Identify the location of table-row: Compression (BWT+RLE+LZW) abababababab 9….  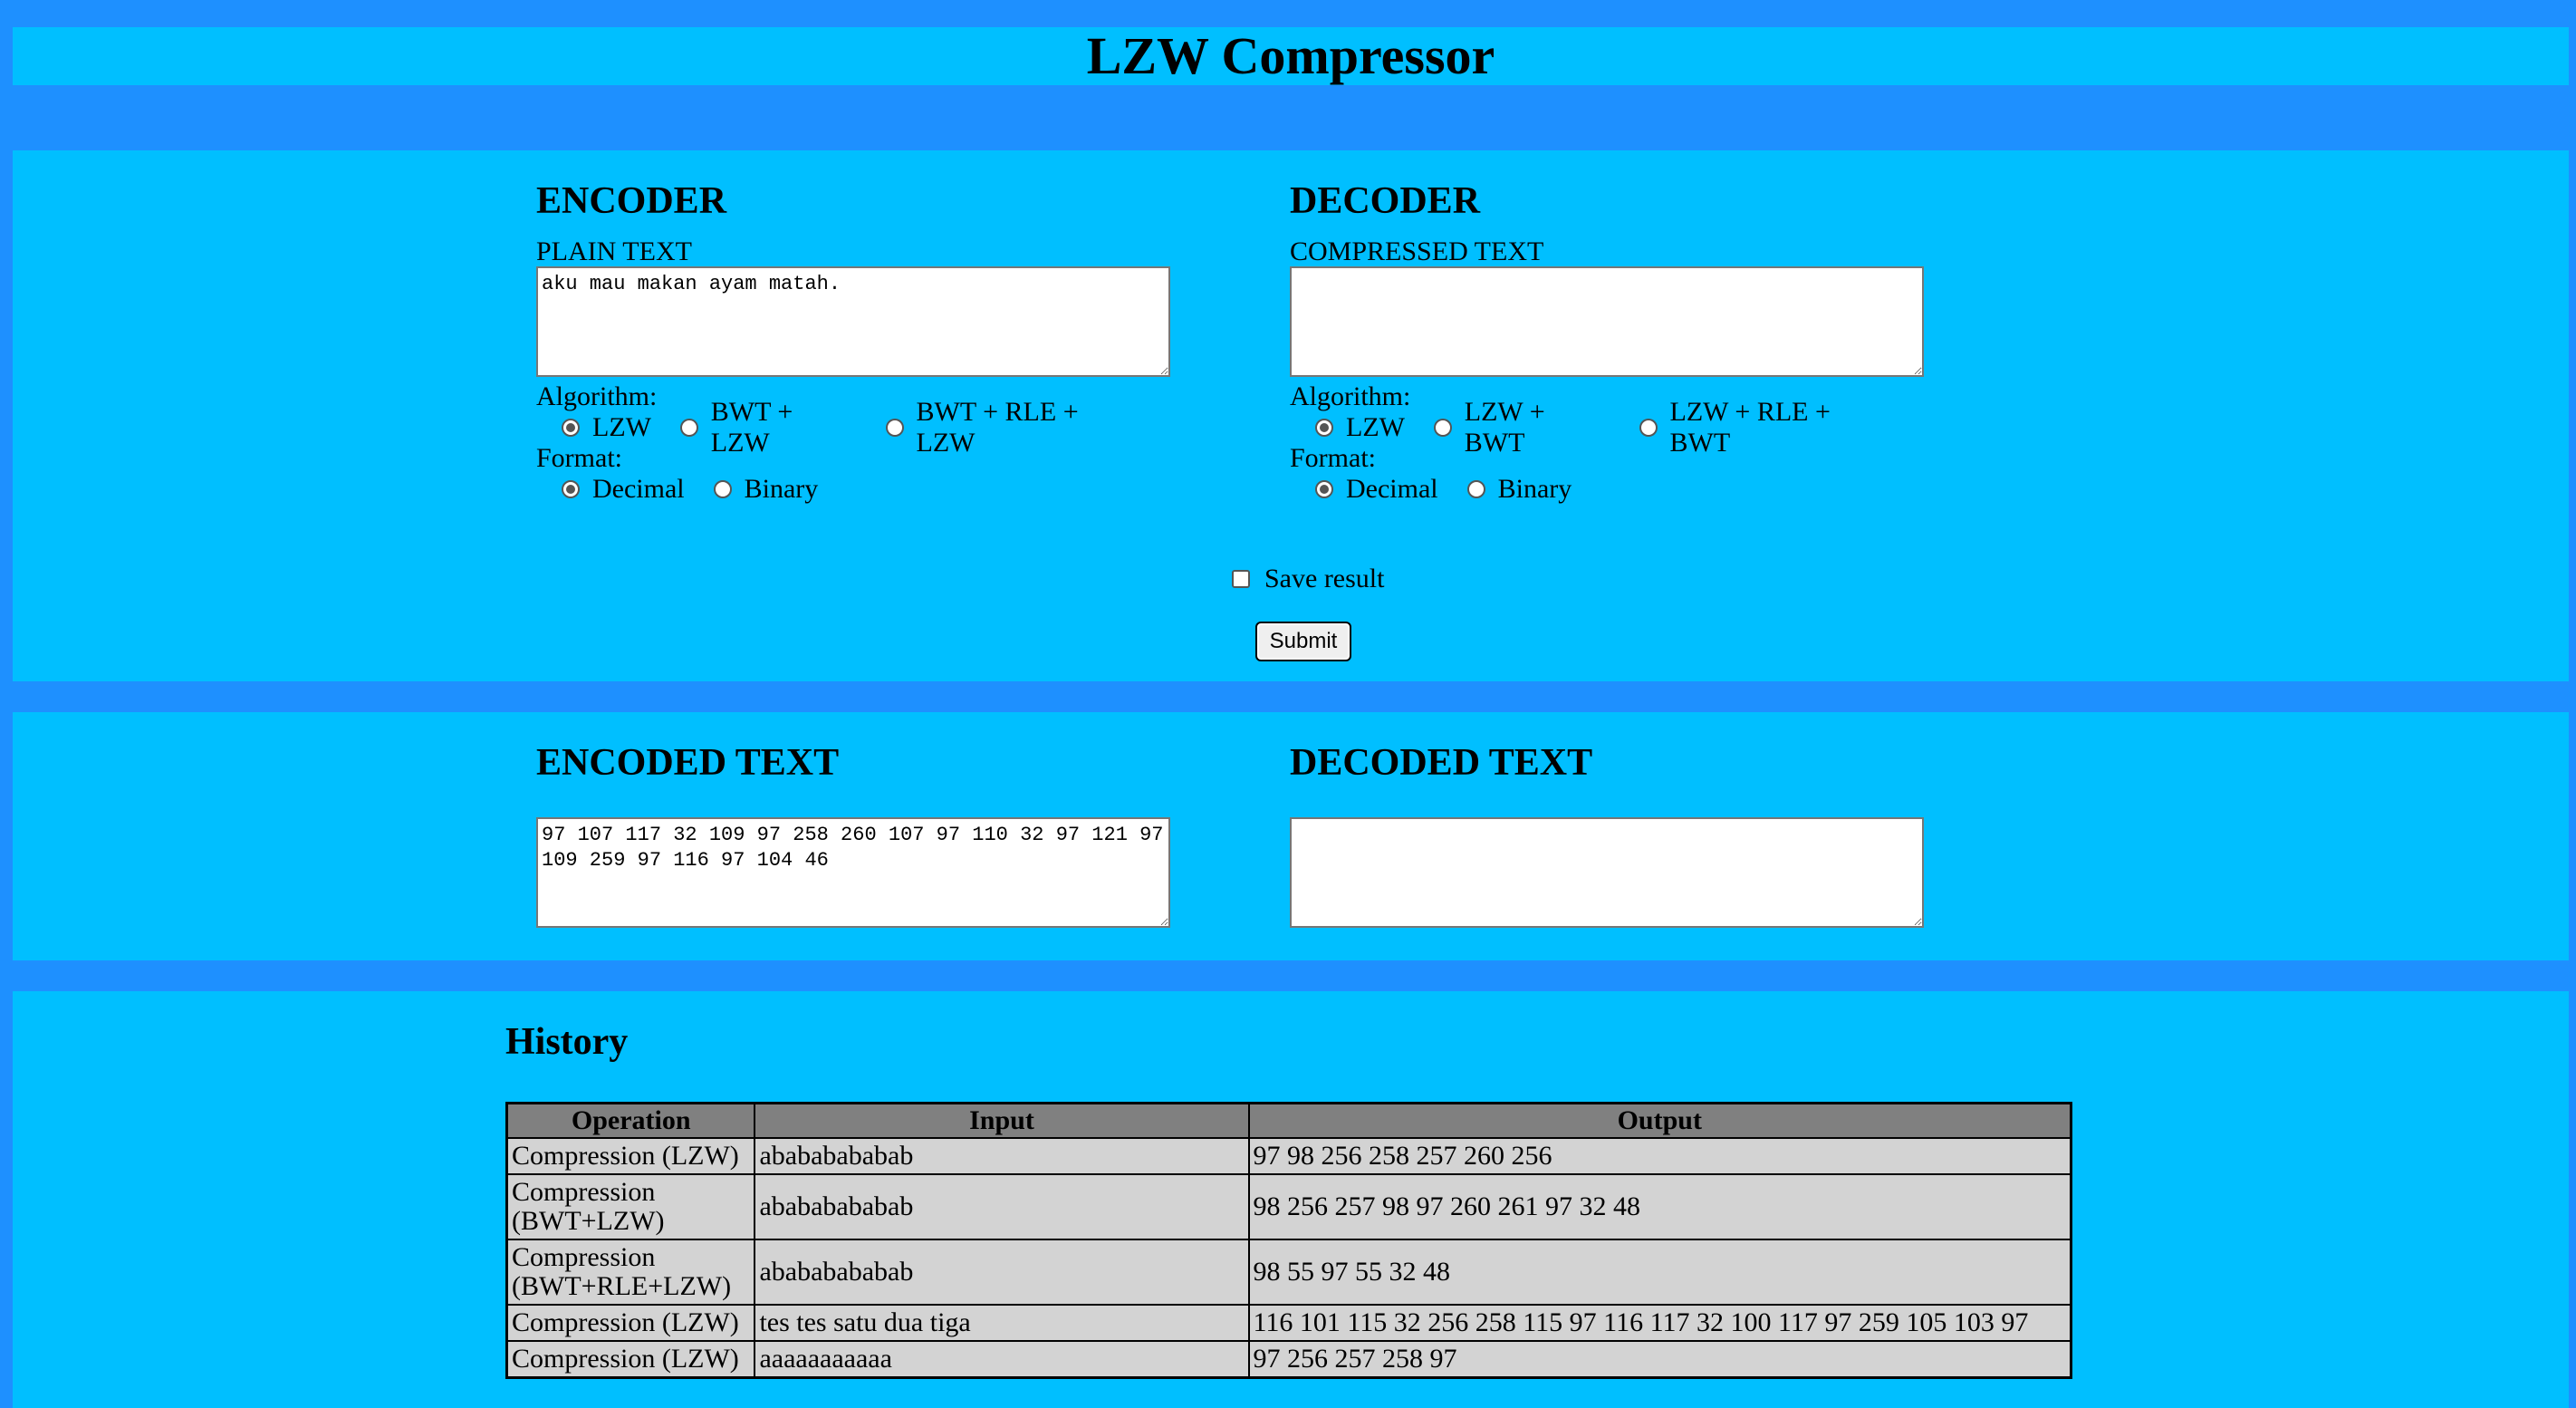
(1288, 1273).